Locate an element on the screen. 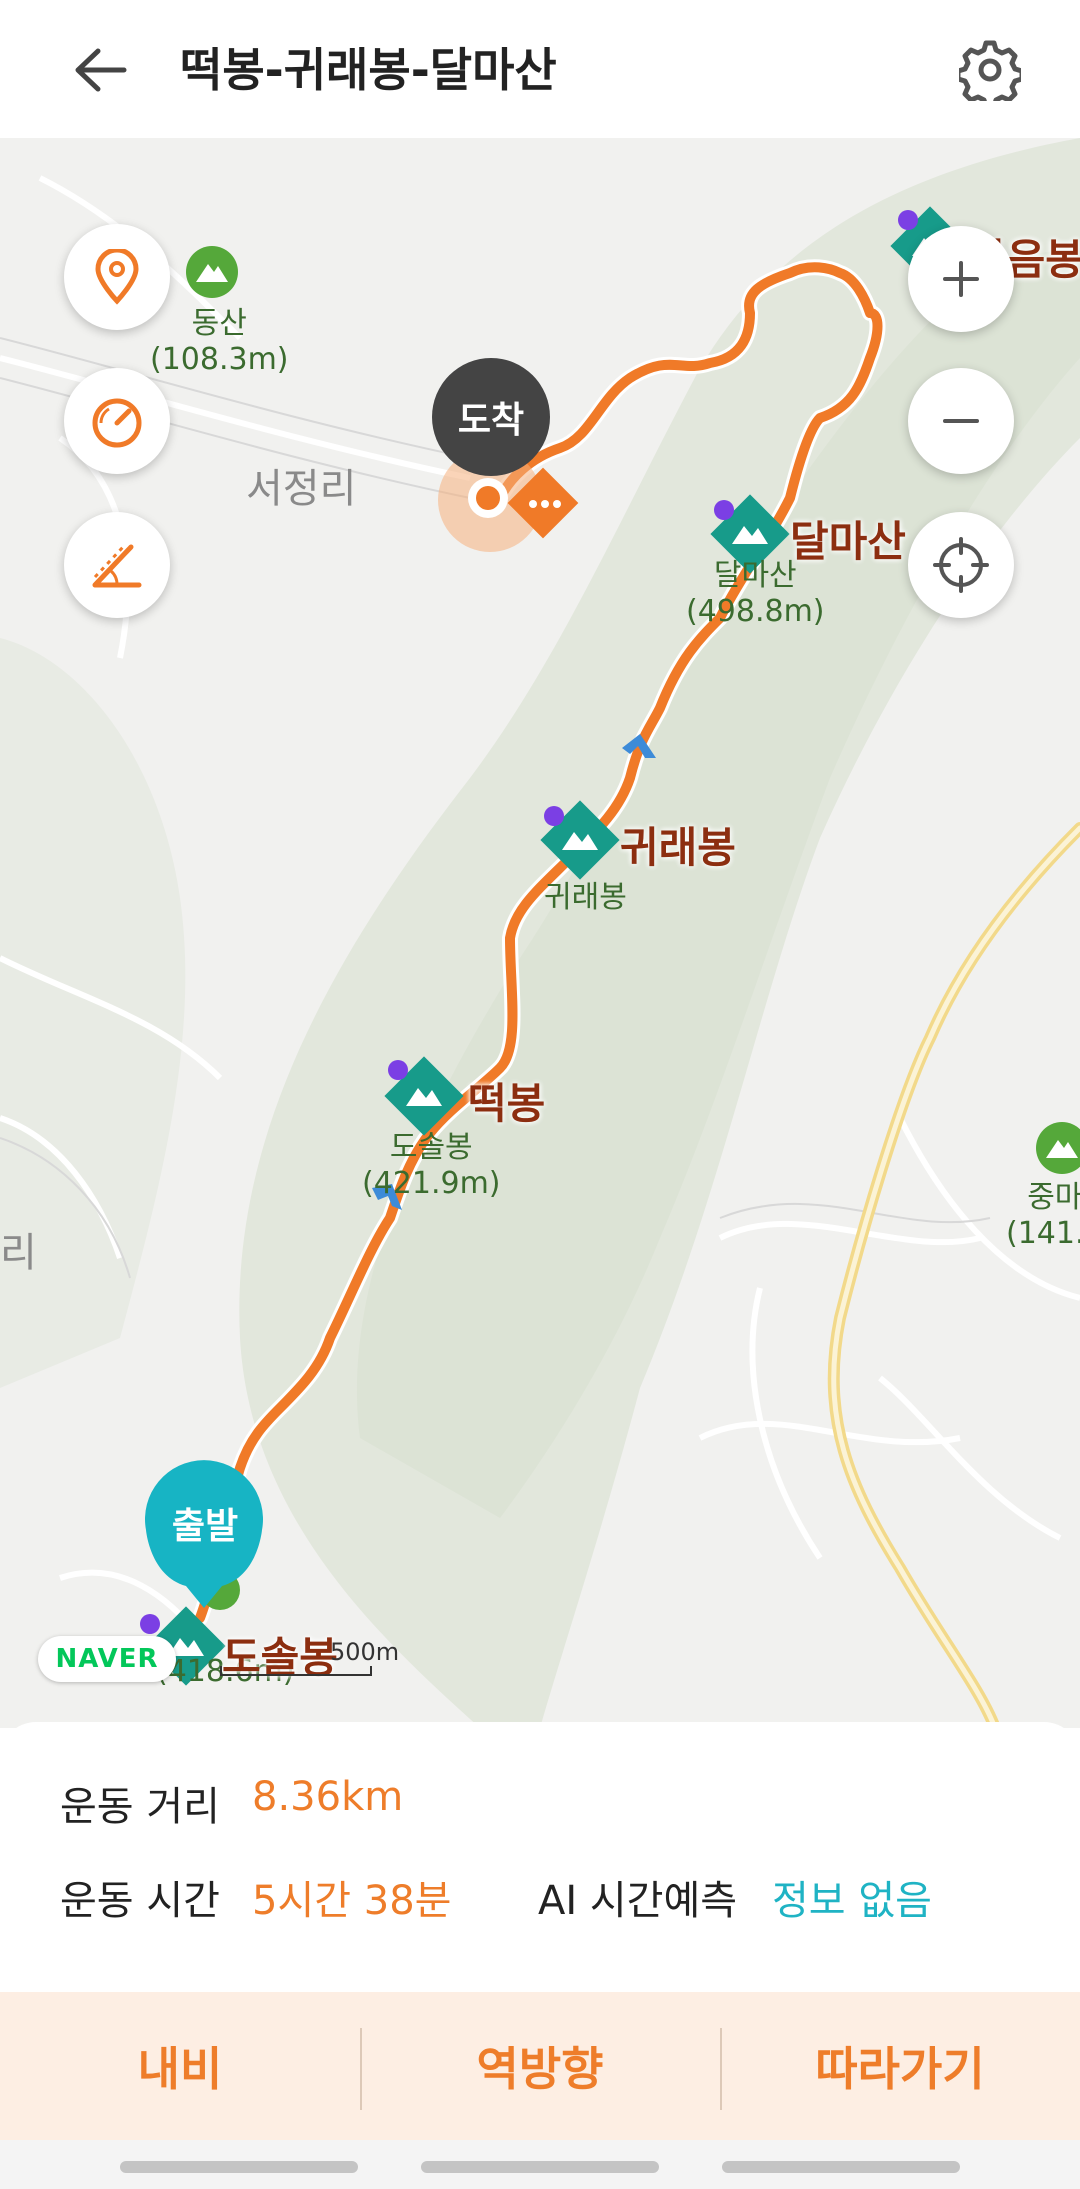 This screenshot has height=2189, width=1080. peak-title: 귀래봉 is located at coordinates (678, 844).